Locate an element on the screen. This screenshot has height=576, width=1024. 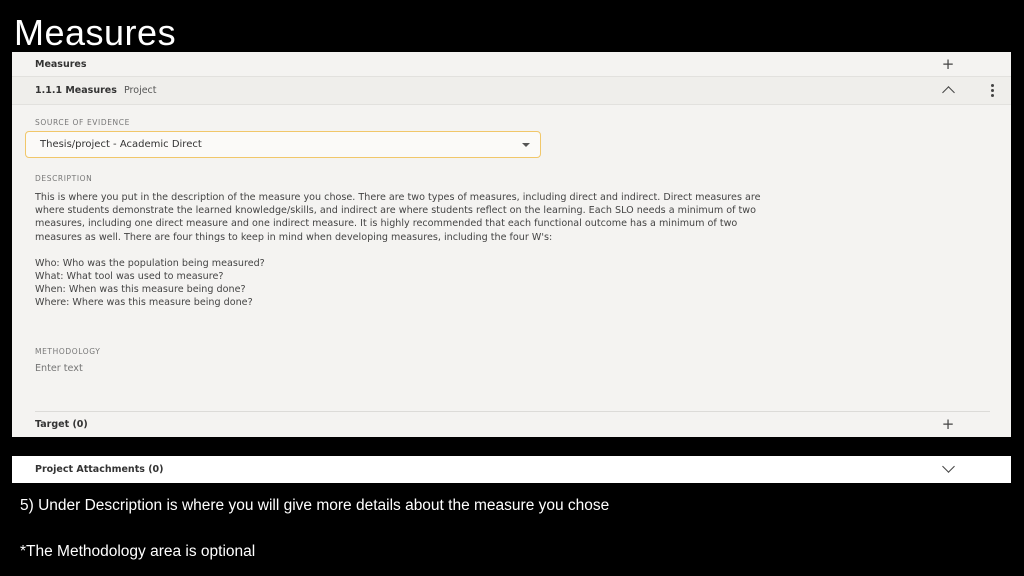
target-section-header: Target (0) + is located at coordinates (511, 424).